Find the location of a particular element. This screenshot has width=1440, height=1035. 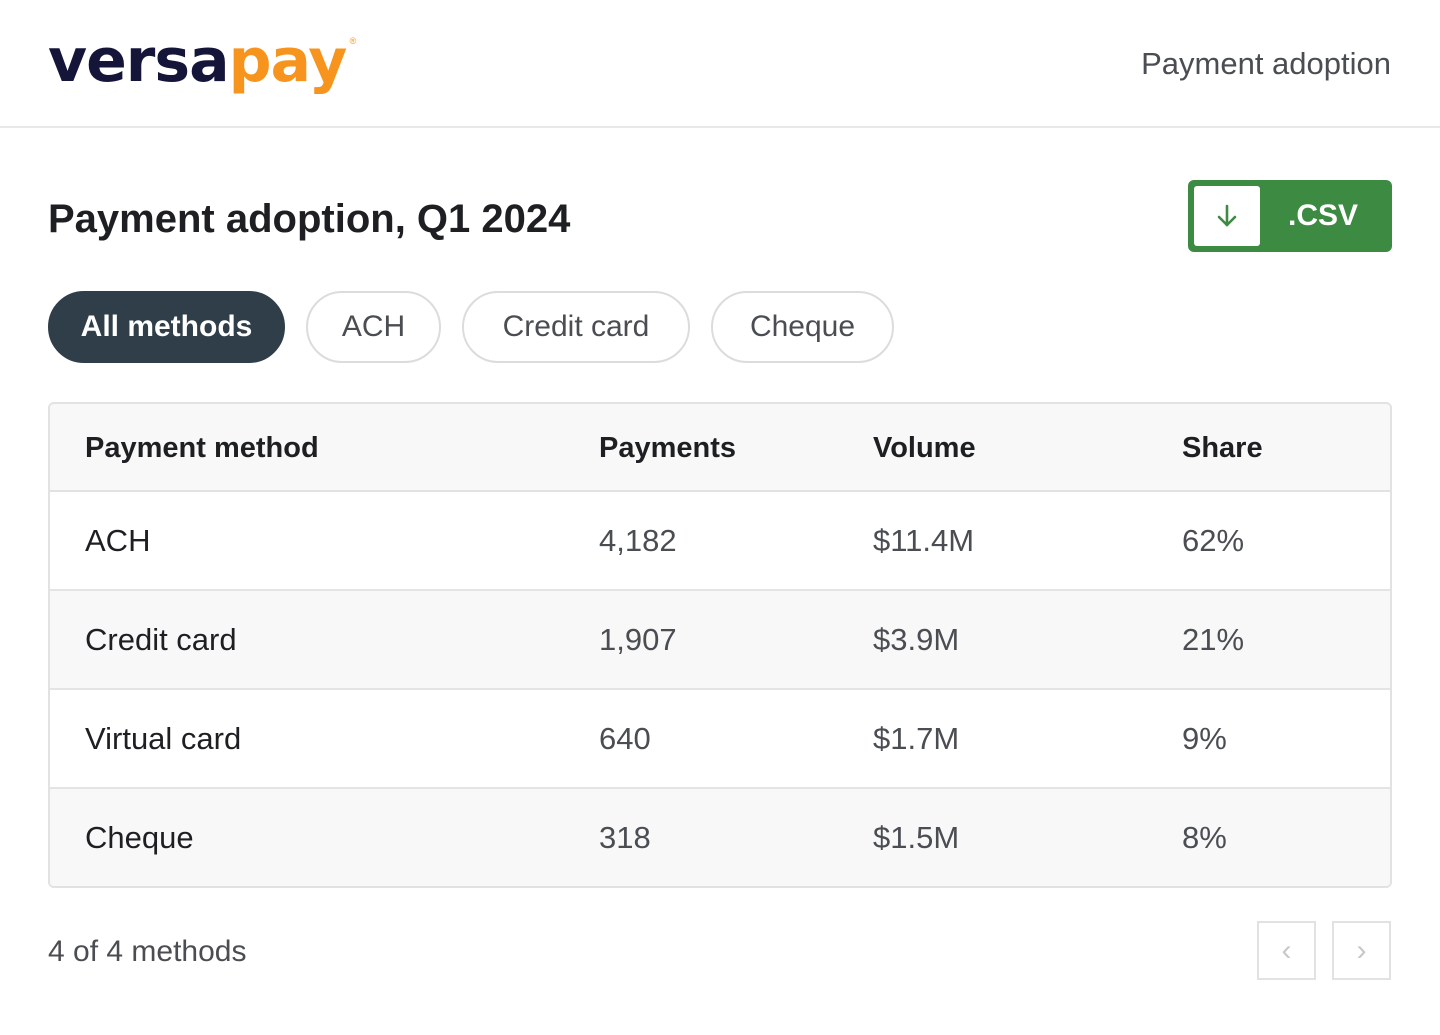

column-header-volume: Volume is located at coordinates (924, 448).